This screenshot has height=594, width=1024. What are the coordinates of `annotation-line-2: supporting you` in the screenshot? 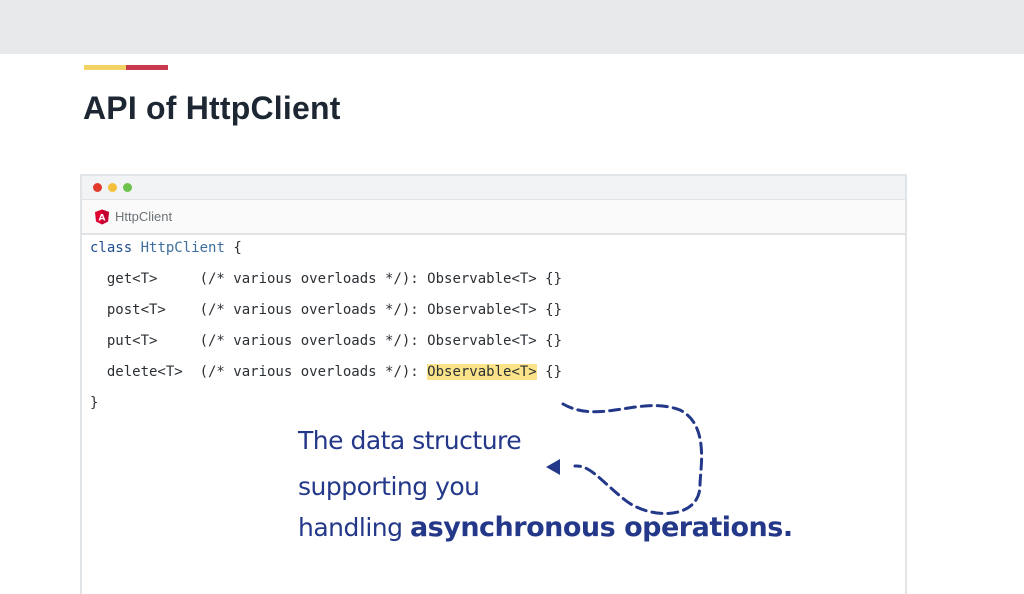 It's located at (389, 486).